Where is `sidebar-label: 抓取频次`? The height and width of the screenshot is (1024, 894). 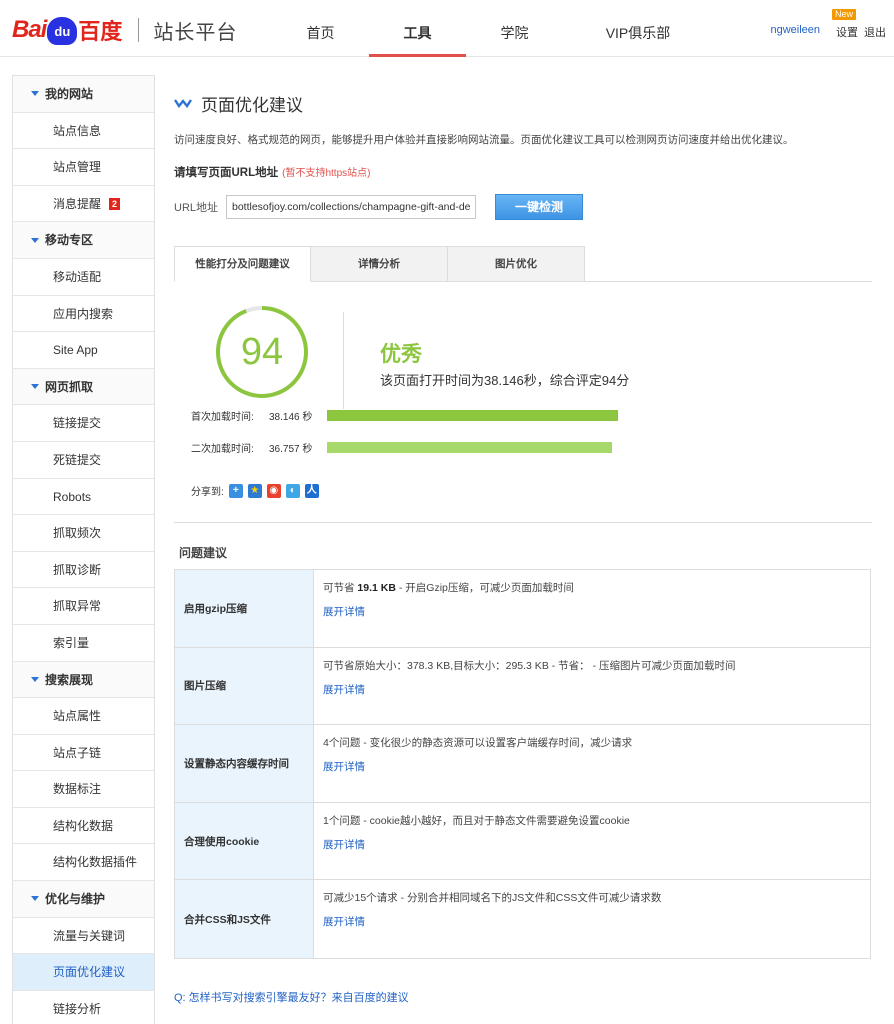 sidebar-label: 抓取频次 is located at coordinates (77, 533).